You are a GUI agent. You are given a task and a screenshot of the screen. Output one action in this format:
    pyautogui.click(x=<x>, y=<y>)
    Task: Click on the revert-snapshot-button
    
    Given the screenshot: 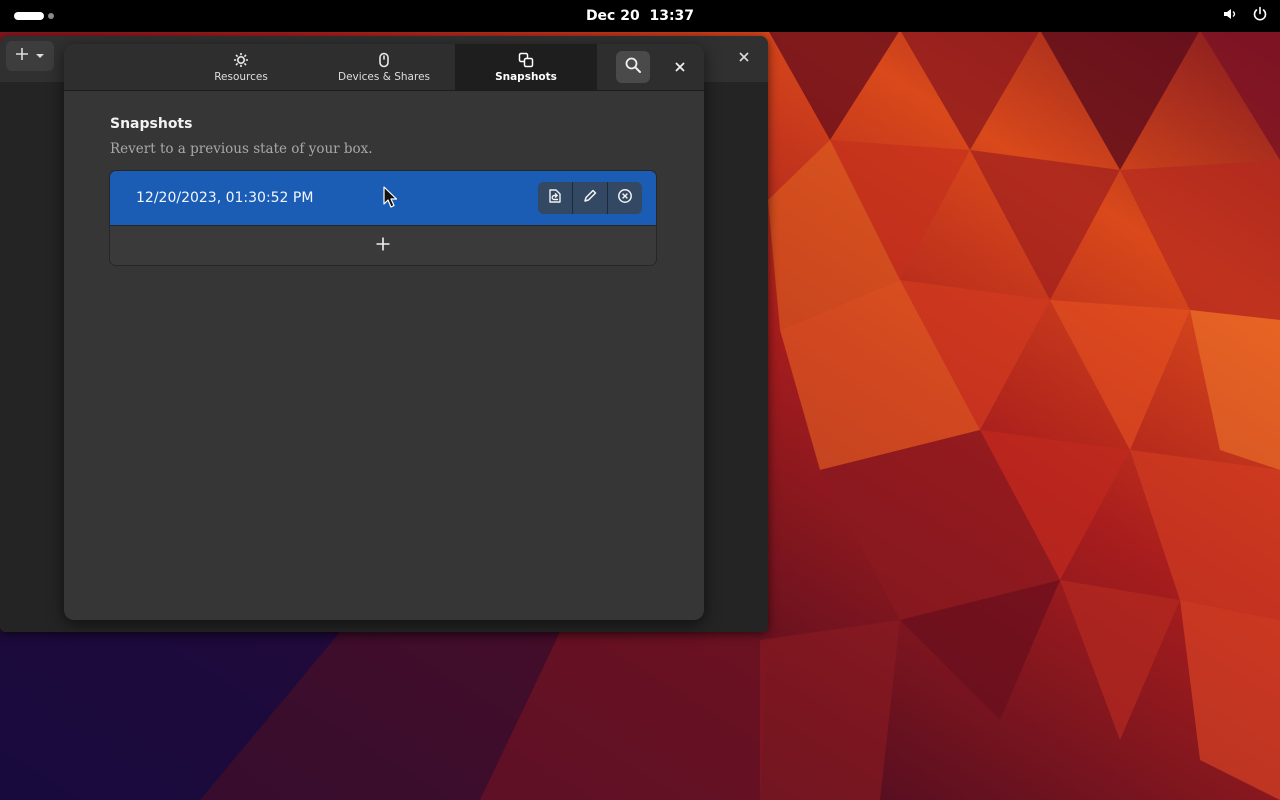 What is the action you would take?
    pyautogui.click(x=555, y=198)
    